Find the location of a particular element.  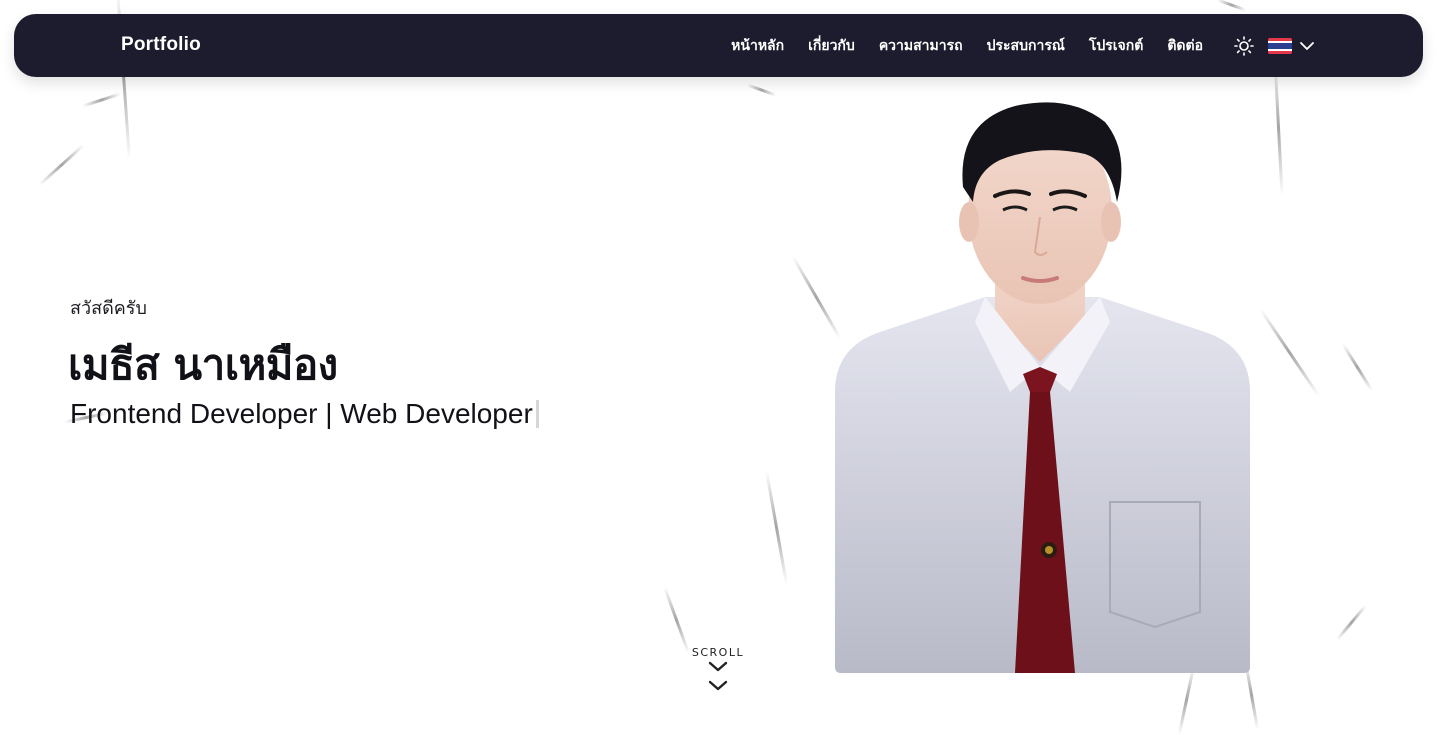

scroll-label: SCROLL is located at coordinates (718, 652).